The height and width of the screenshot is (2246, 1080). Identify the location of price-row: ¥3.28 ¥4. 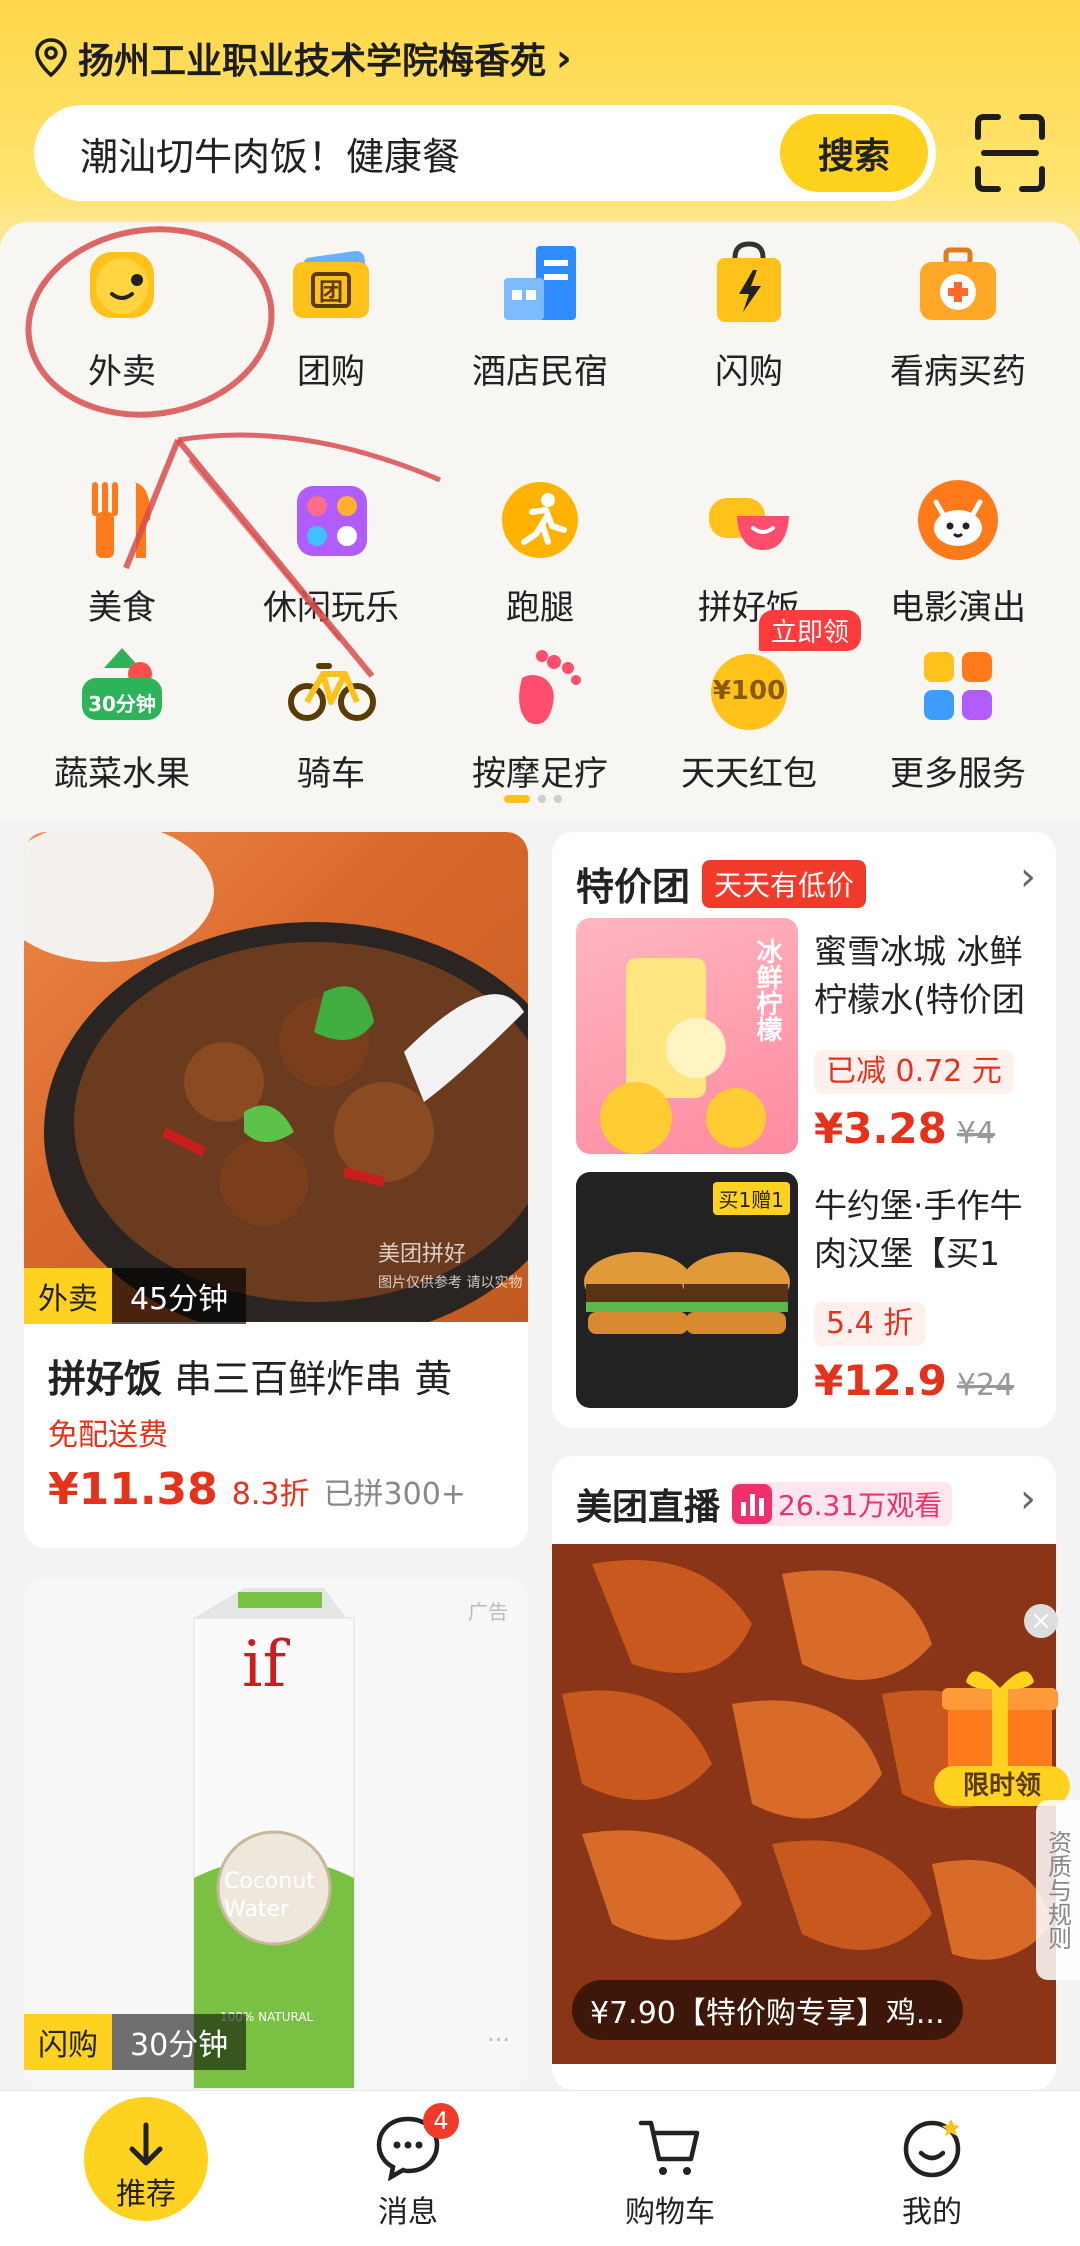
(904, 1128).